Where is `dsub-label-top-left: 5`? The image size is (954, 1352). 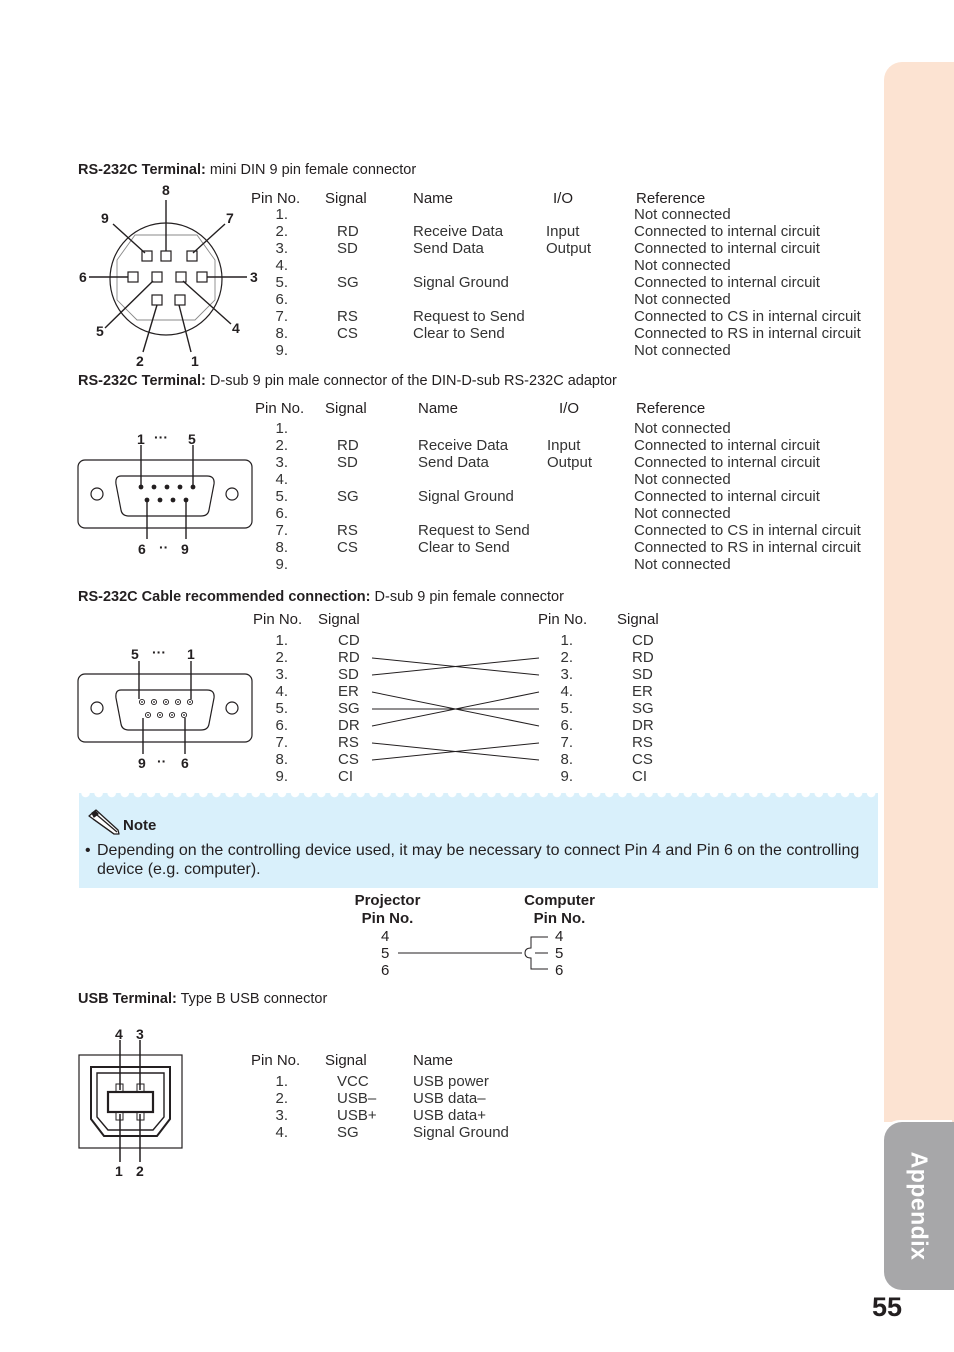
dsub-label-top-left: 5 is located at coordinates (135, 654).